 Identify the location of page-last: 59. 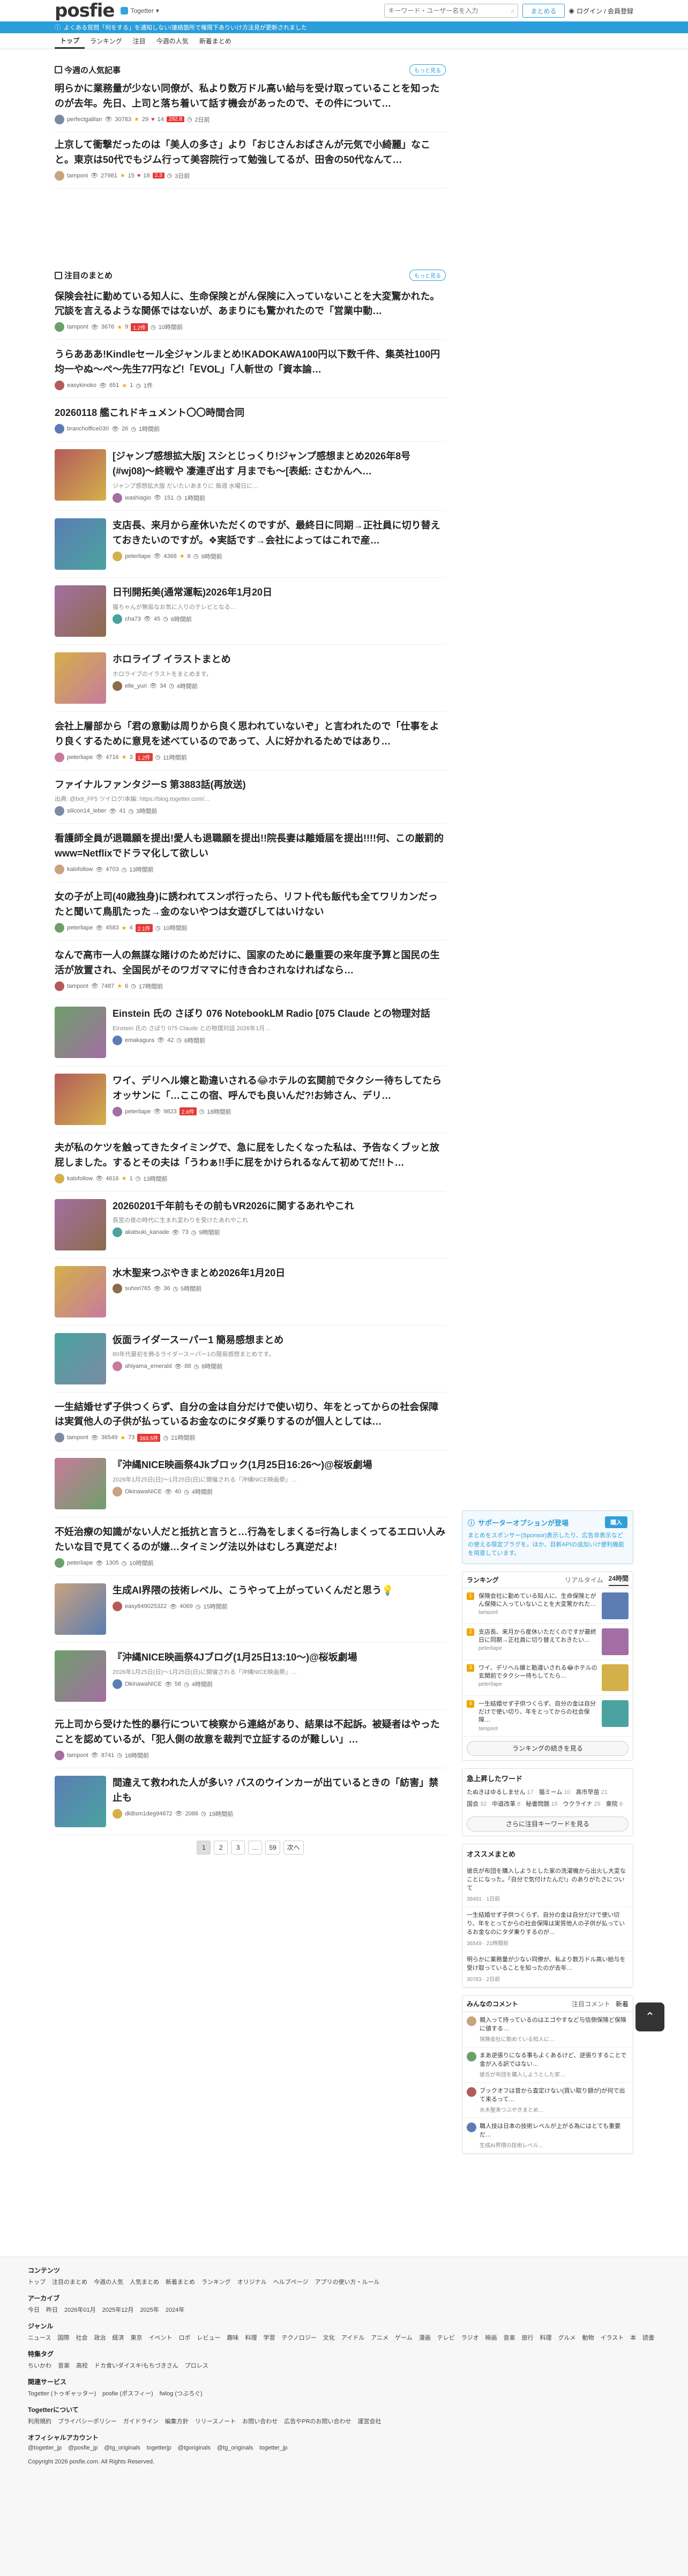
(272, 1847).